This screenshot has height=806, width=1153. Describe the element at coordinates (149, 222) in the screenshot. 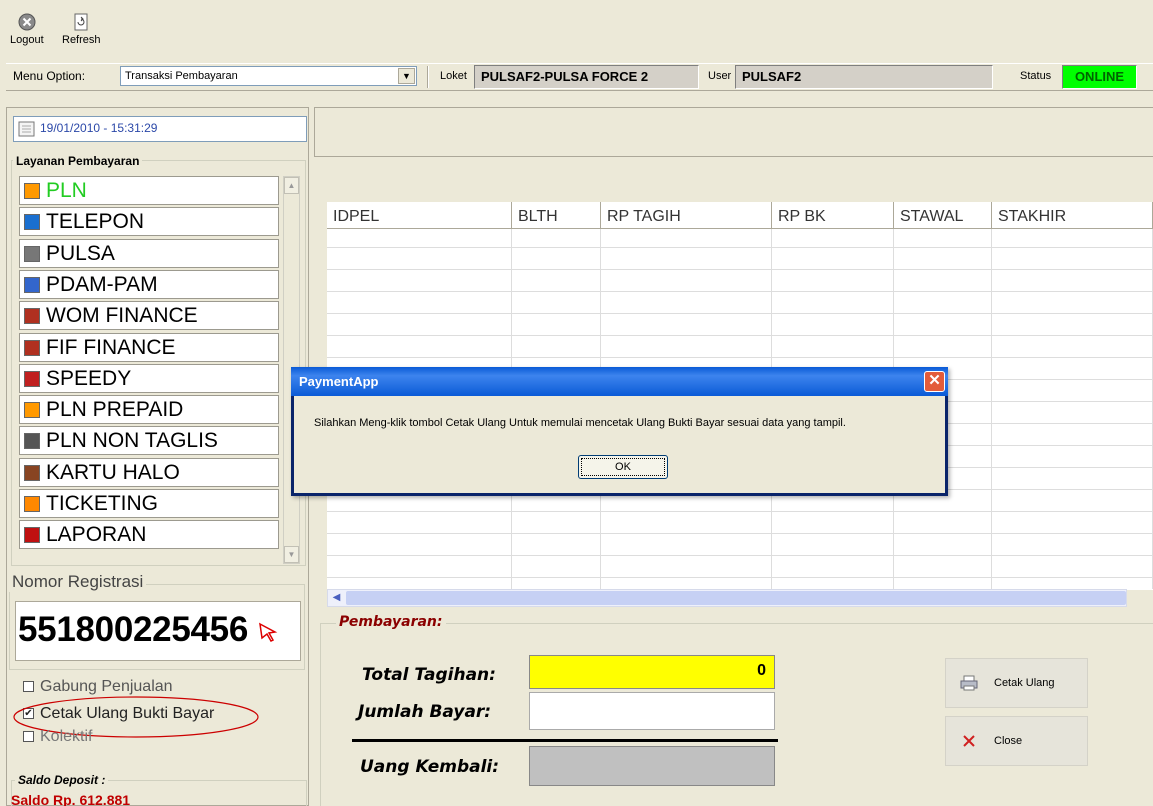

I see `service-item-telepon: TELEPON` at that location.